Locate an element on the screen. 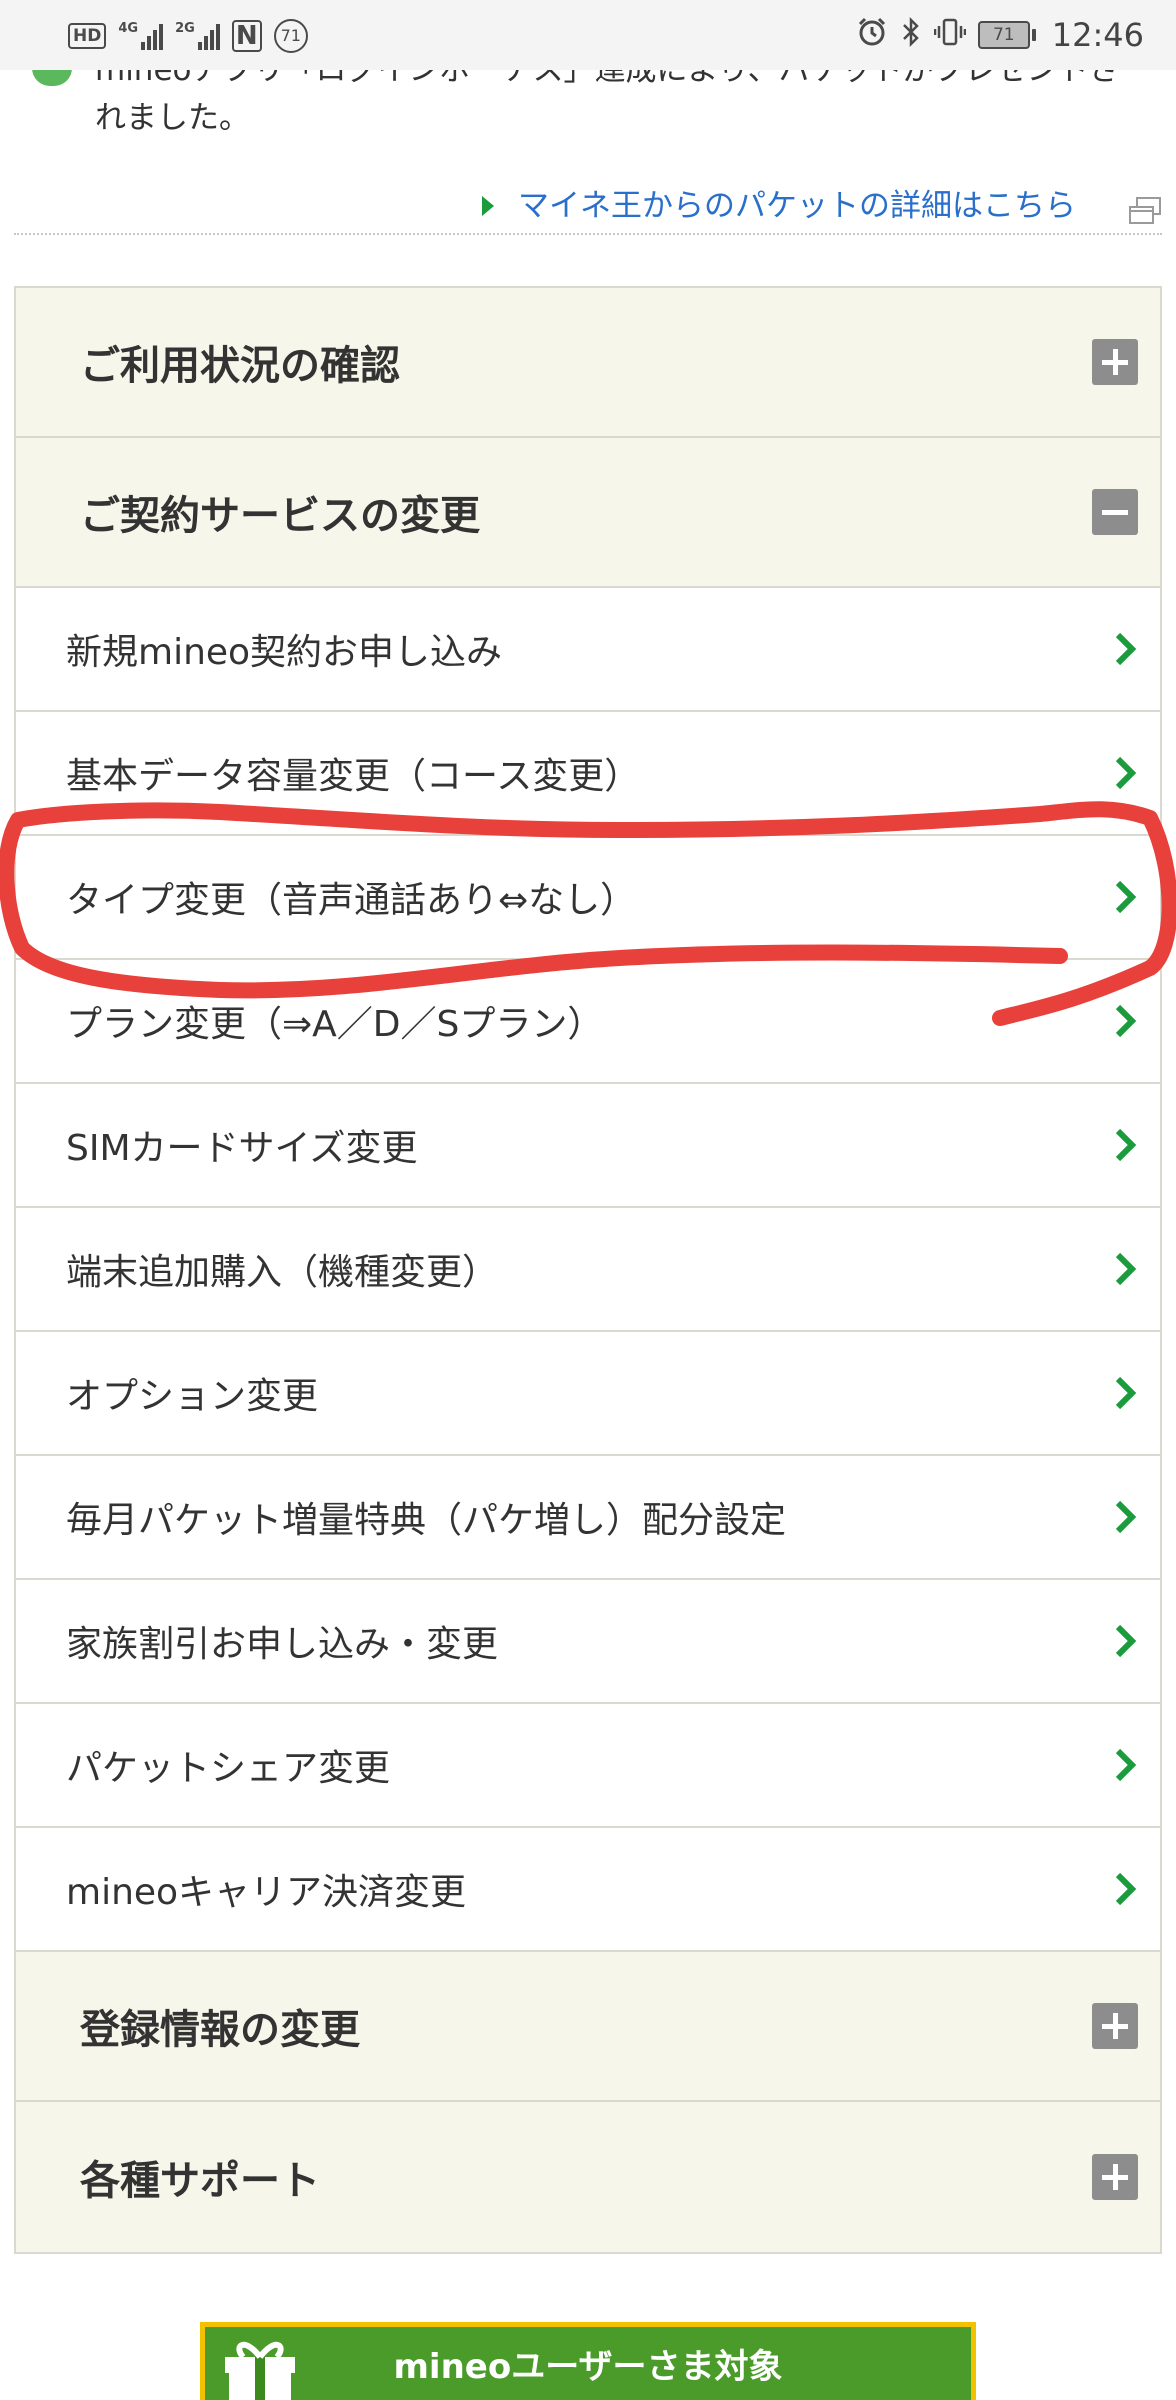  section-usage-title: ご利用状況の確認 is located at coordinates (240, 366).